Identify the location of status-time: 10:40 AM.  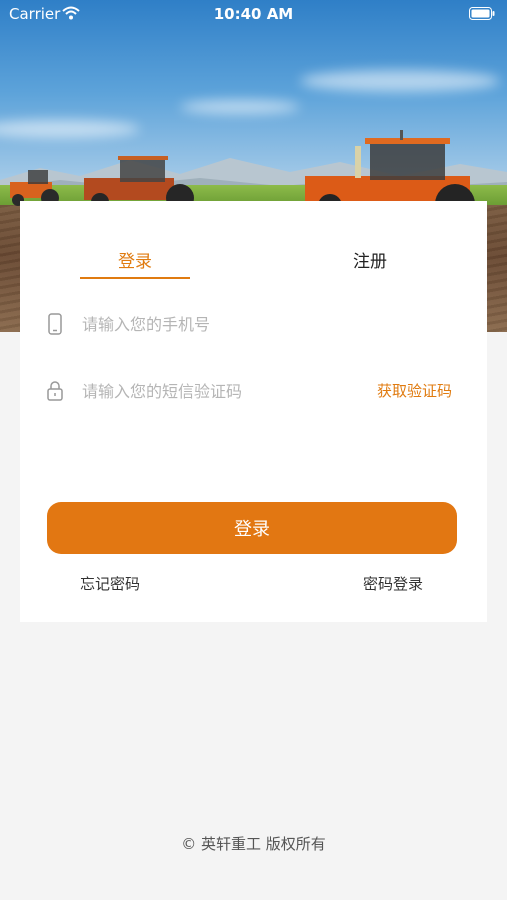
(253, 14).